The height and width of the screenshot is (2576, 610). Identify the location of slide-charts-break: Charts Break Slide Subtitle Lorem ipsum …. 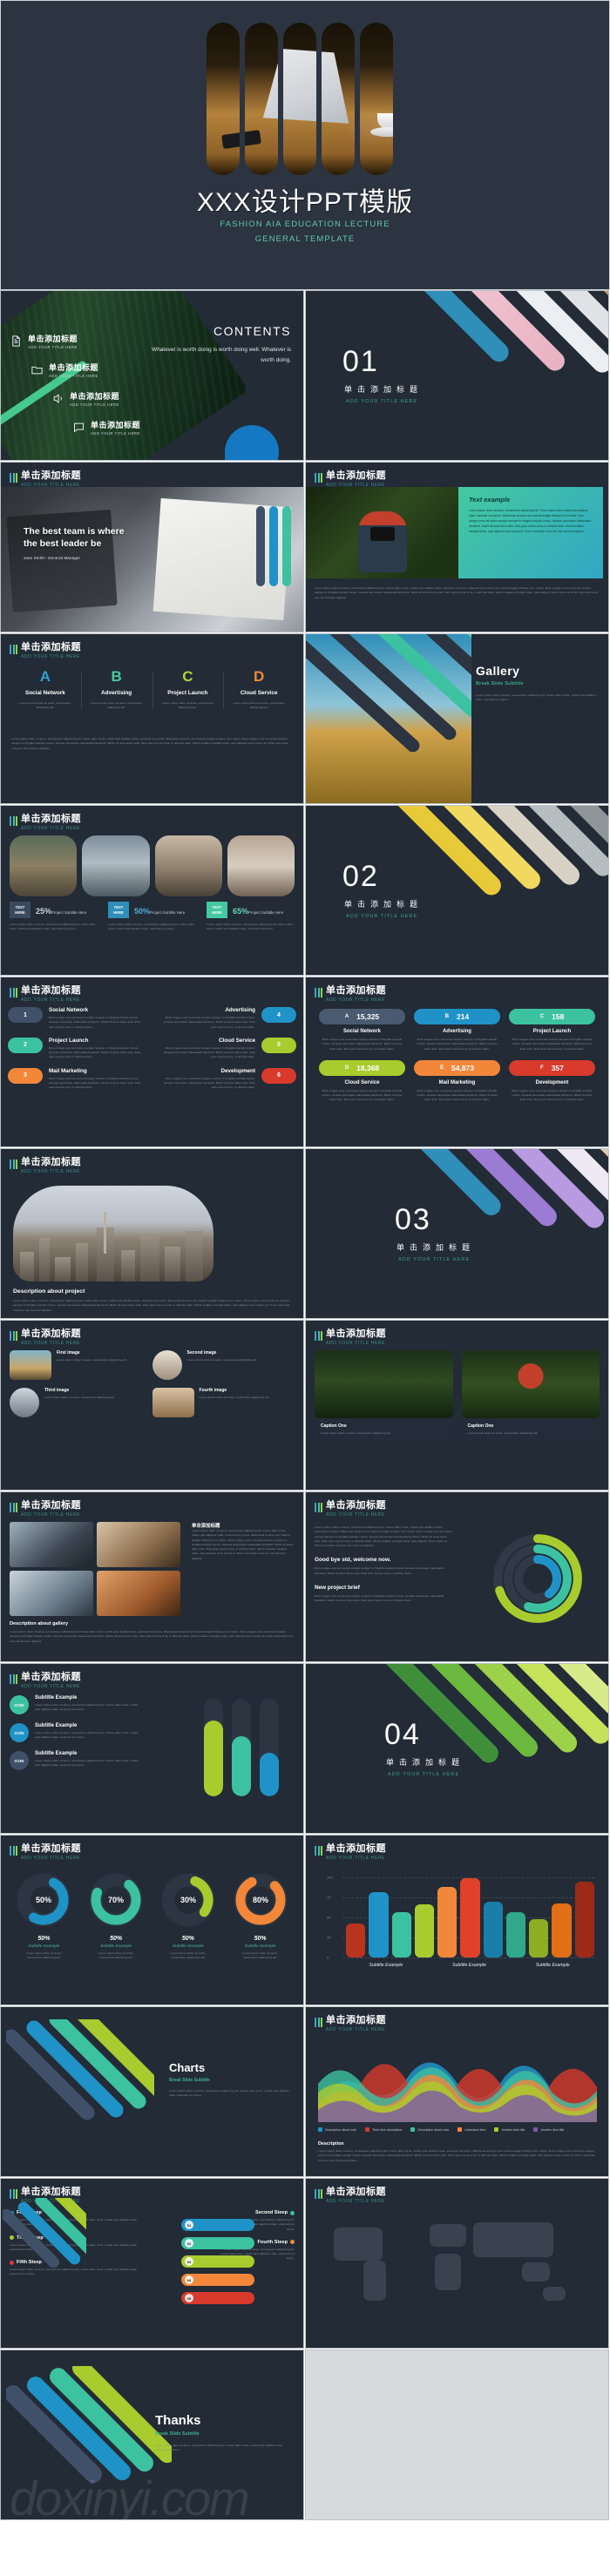
(152, 2091).